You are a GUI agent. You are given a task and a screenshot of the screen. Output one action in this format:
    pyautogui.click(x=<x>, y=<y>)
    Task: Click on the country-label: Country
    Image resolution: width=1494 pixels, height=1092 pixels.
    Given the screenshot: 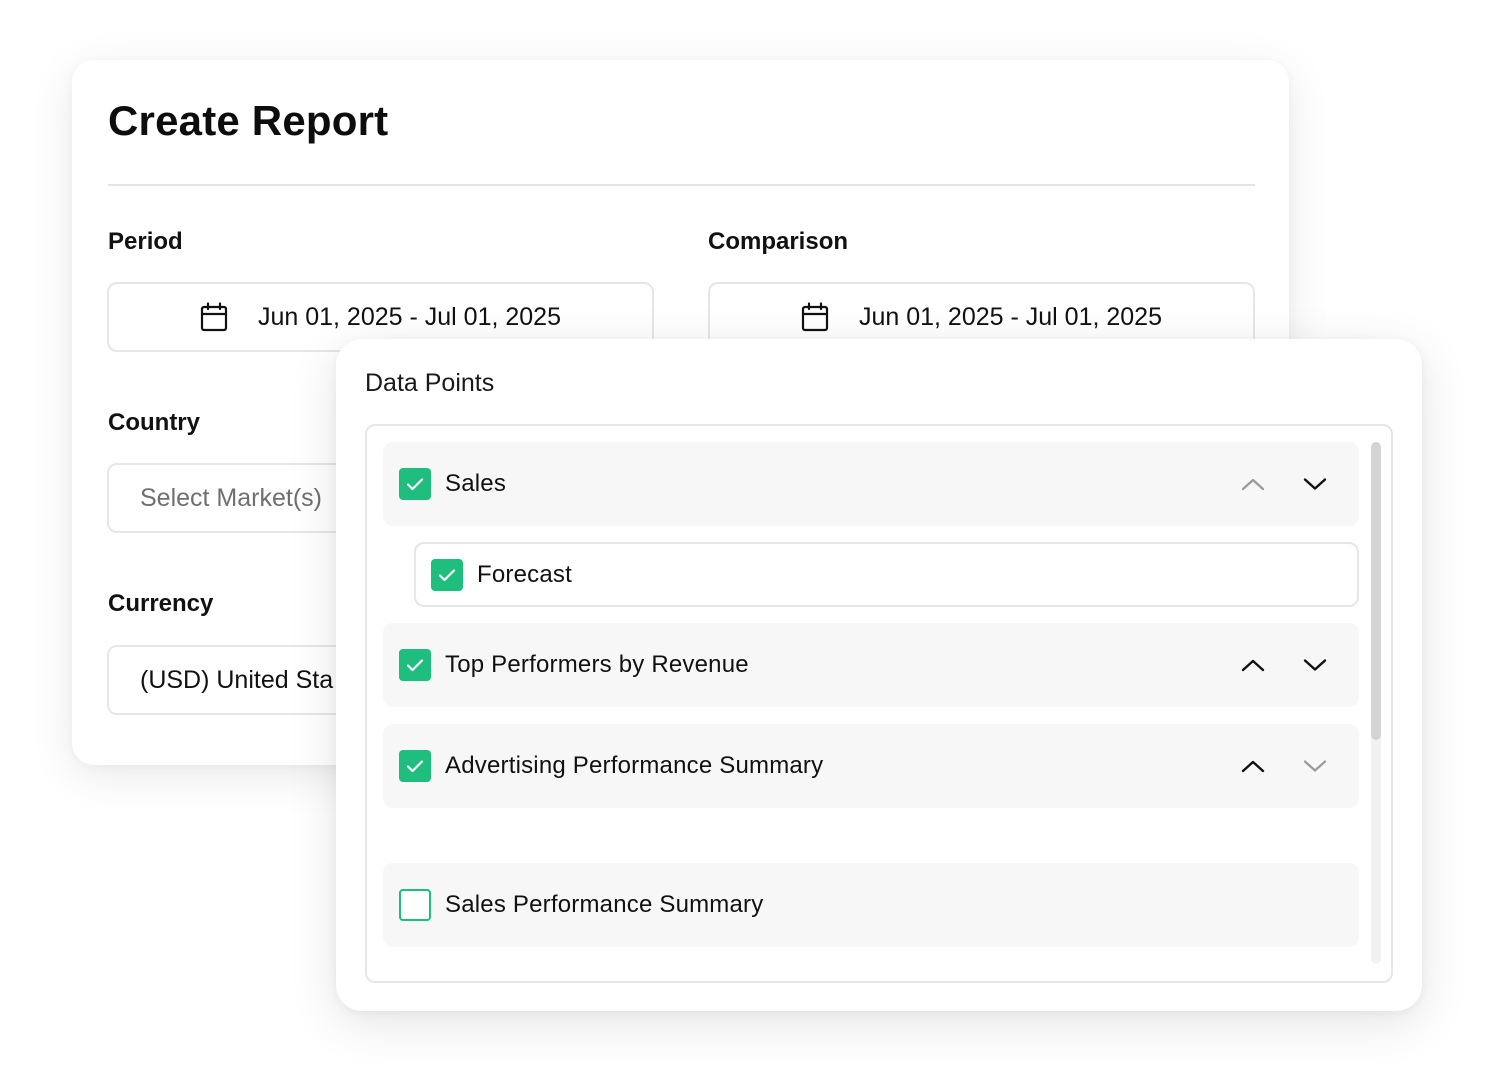 What is the action you would take?
    pyautogui.click(x=154, y=422)
    